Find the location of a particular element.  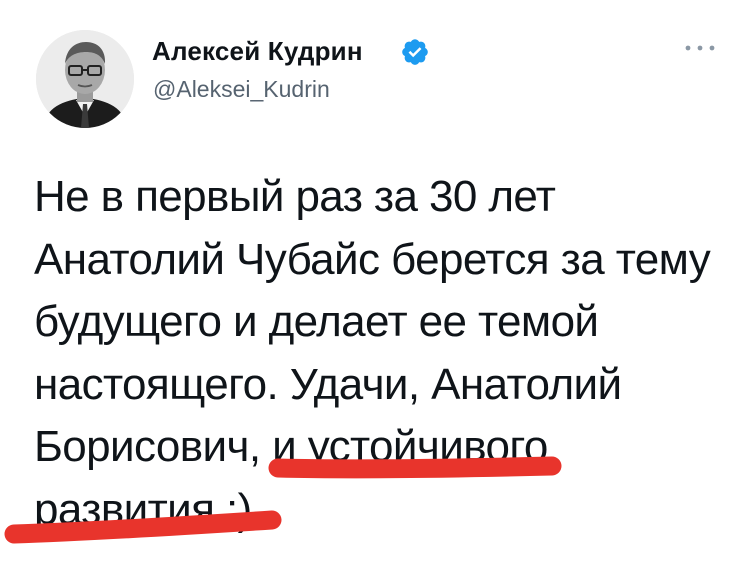

profile-photo is located at coordinates (85, 79).